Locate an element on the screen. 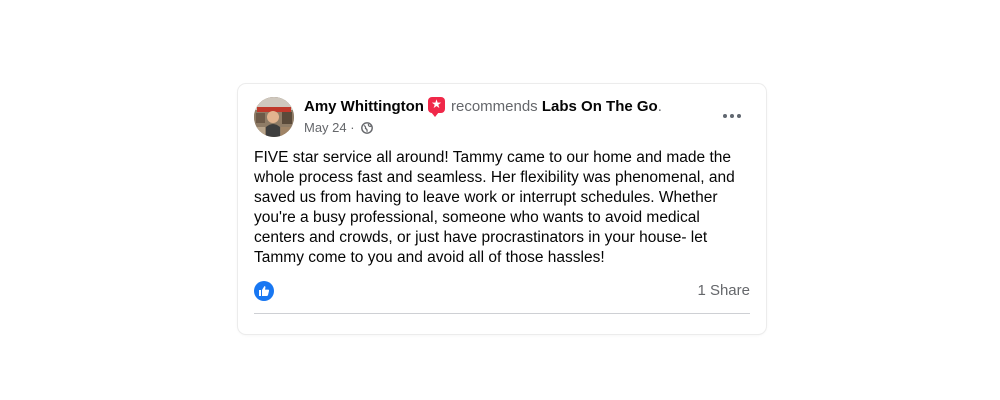 The height and width of the screenshot is (400, 1000). more-options-icon is located at coordinates (732, 116).